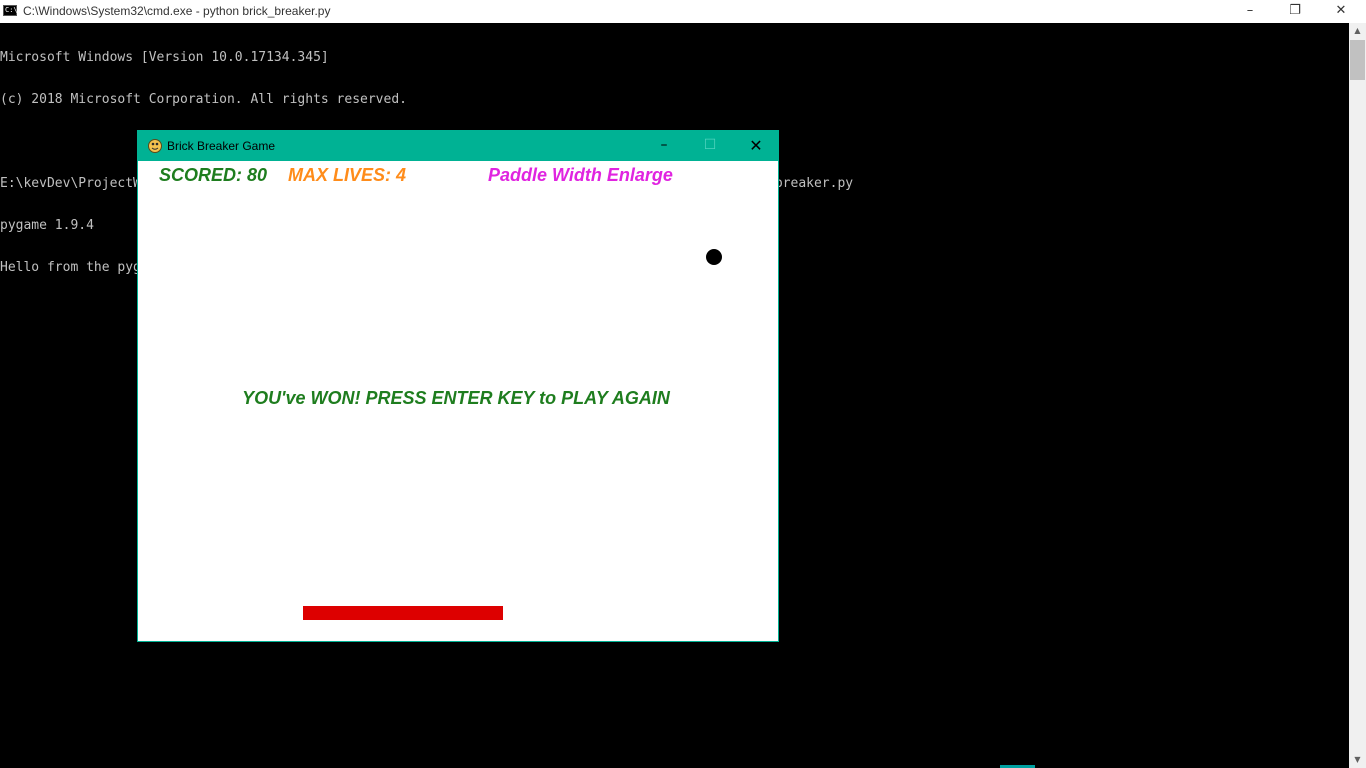 This screenshot has height=768, width=1366. Describe the element at coordinates (1357, 31) in the screenshot. I see `scroll-up-arrow-icon: ▲` at that location.